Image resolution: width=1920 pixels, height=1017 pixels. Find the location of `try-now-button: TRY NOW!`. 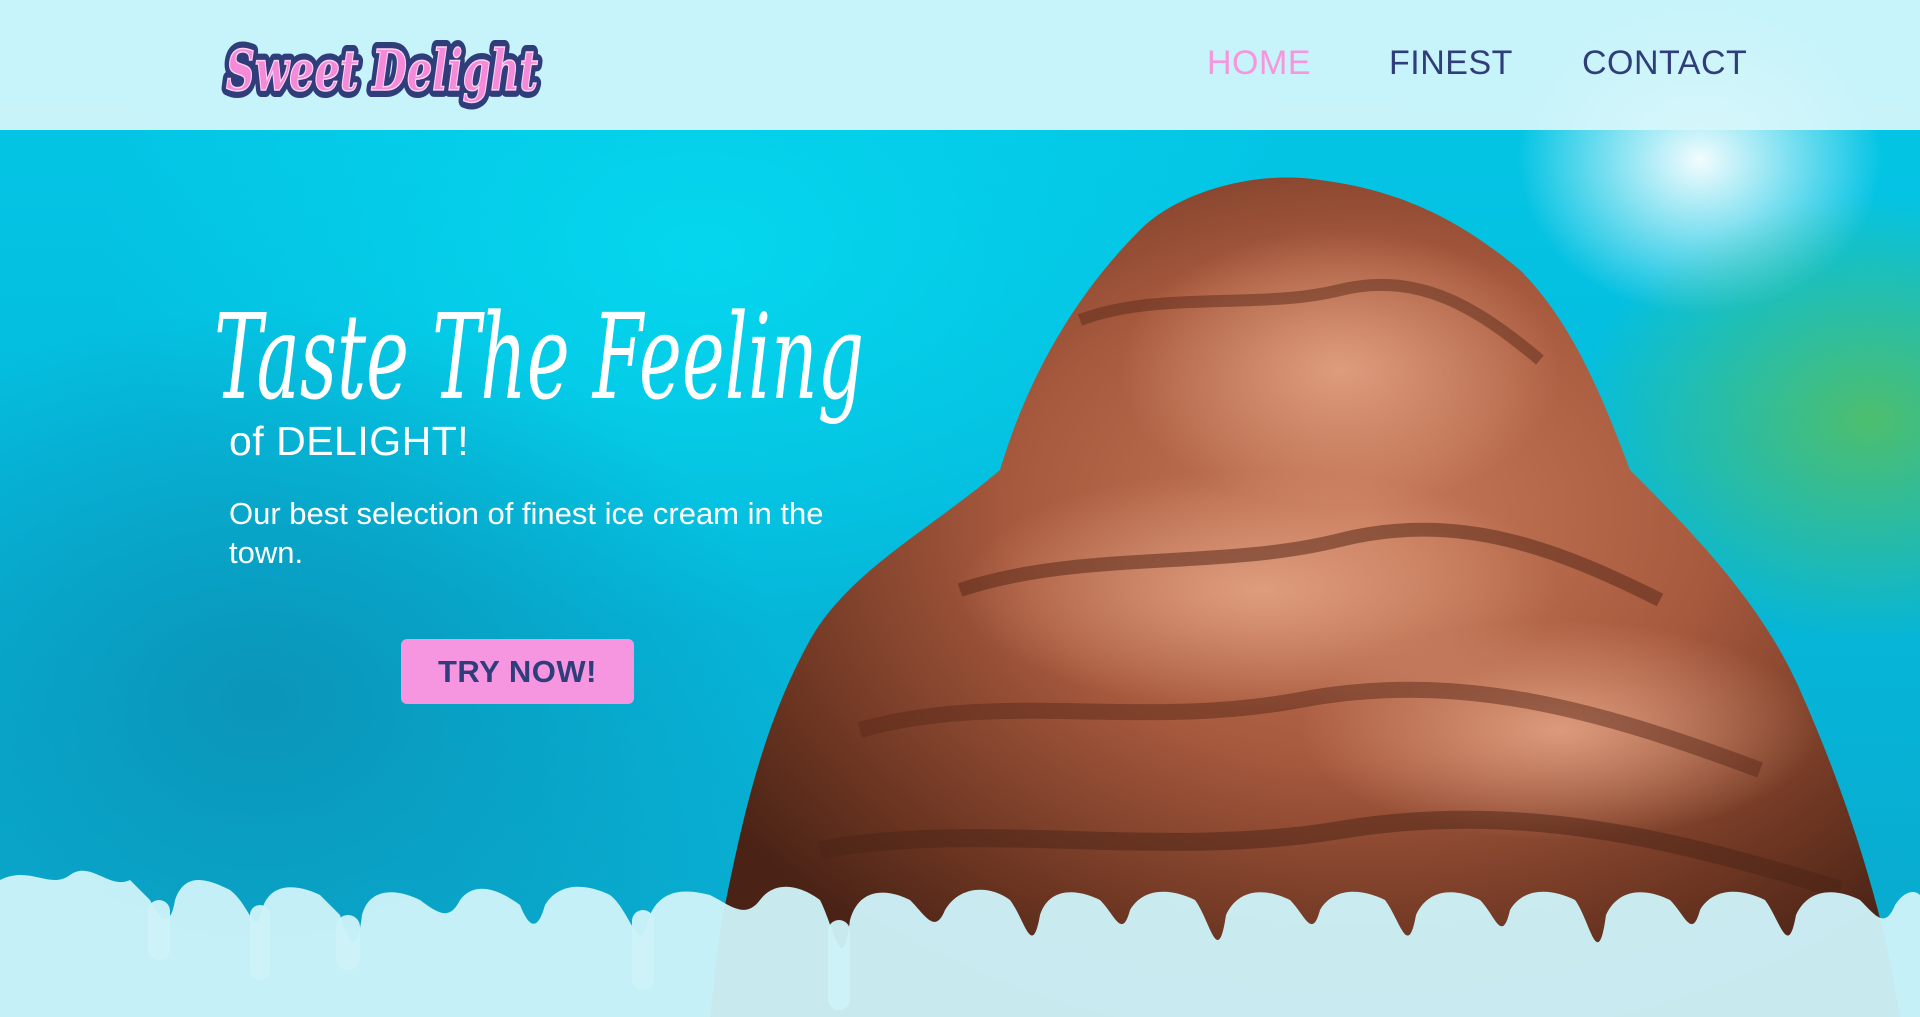

try-now-button: TRY NOW! is located at coordinates (517, 671).